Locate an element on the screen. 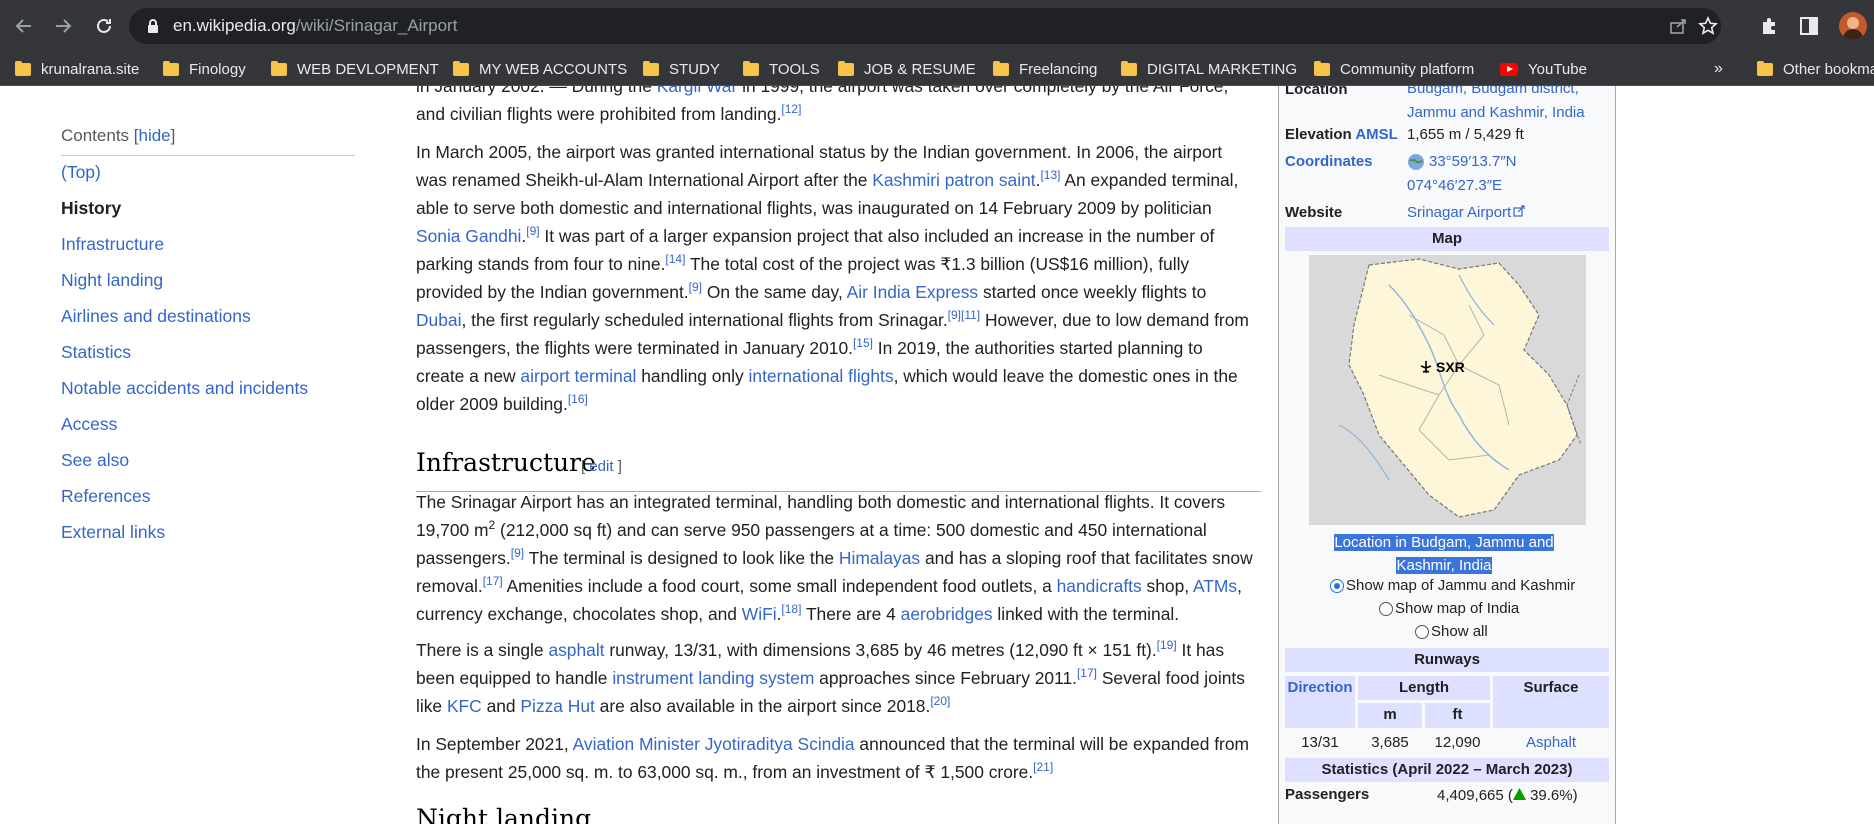  increase-arrow-icon is located at coordinates (1519, 794).